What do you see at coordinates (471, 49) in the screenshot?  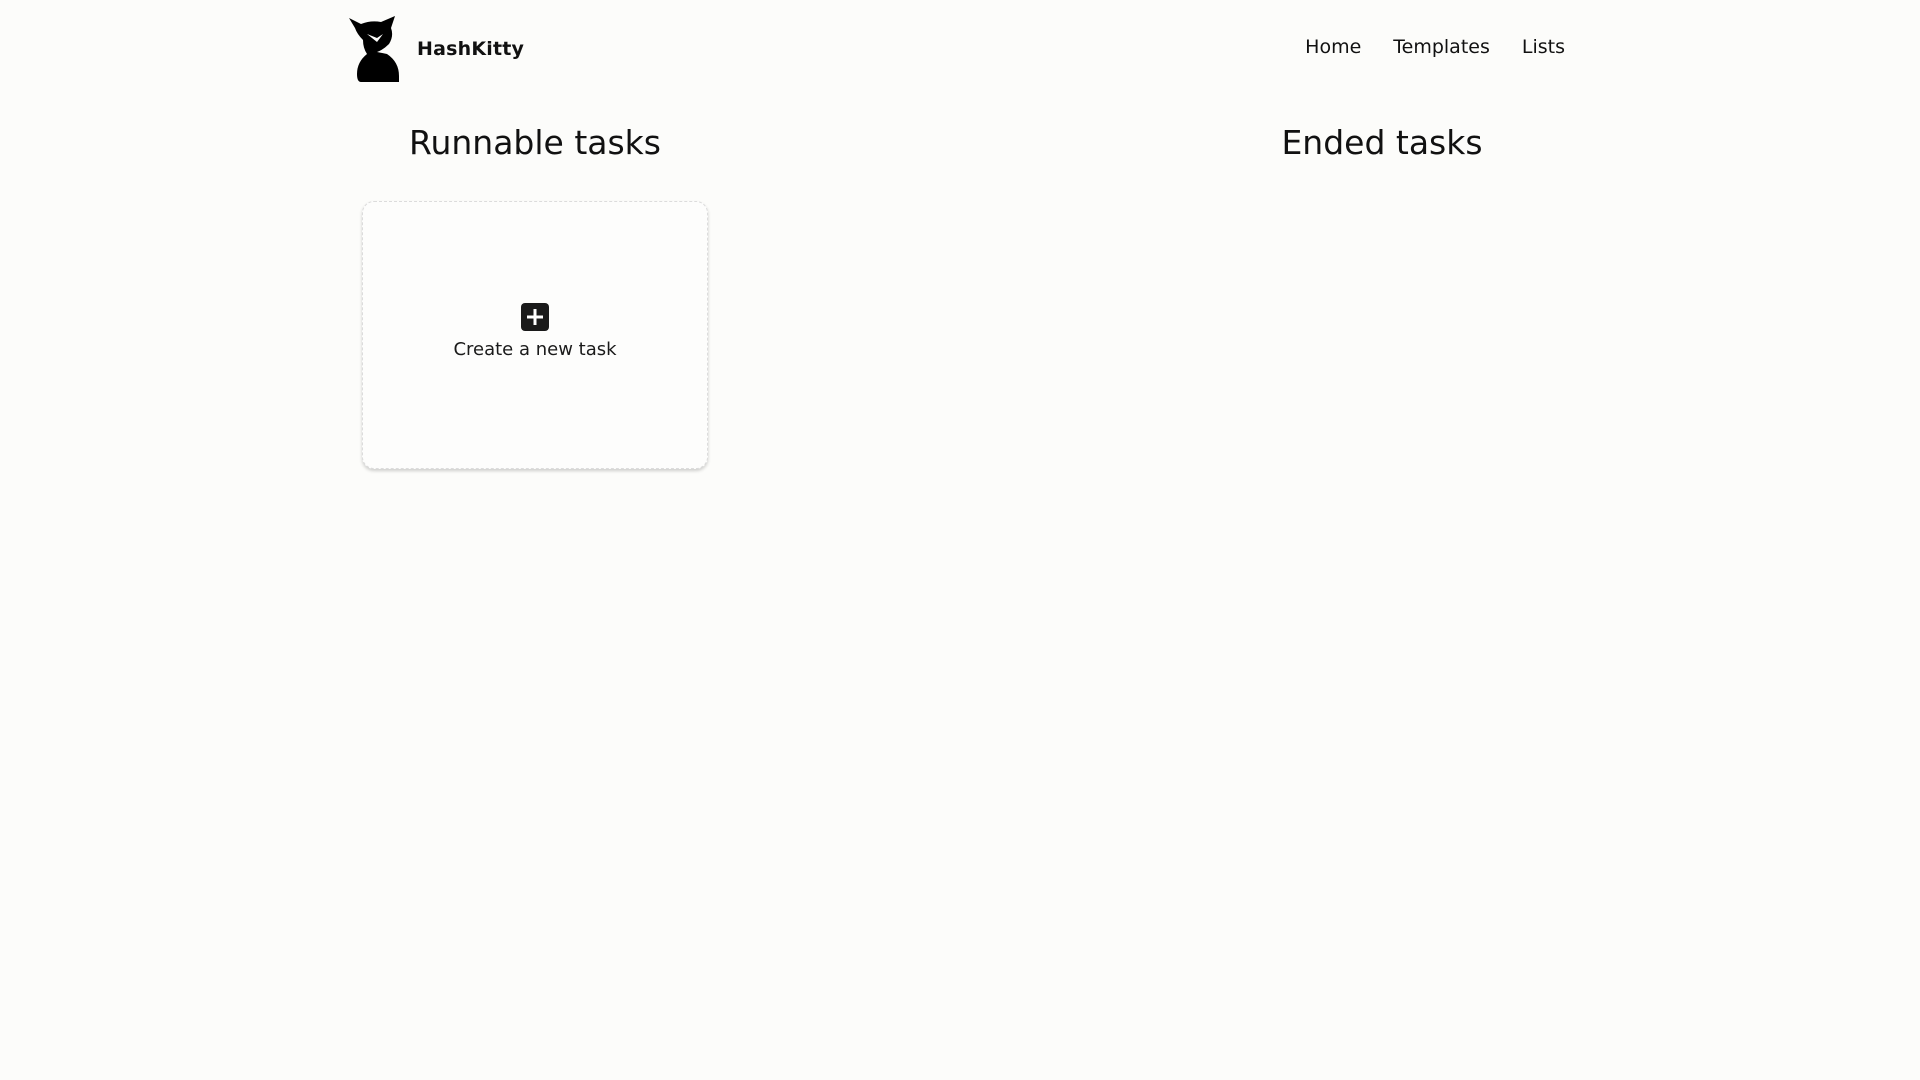 I see `brand-name: HashKitty` at bounding box center [471, 49].